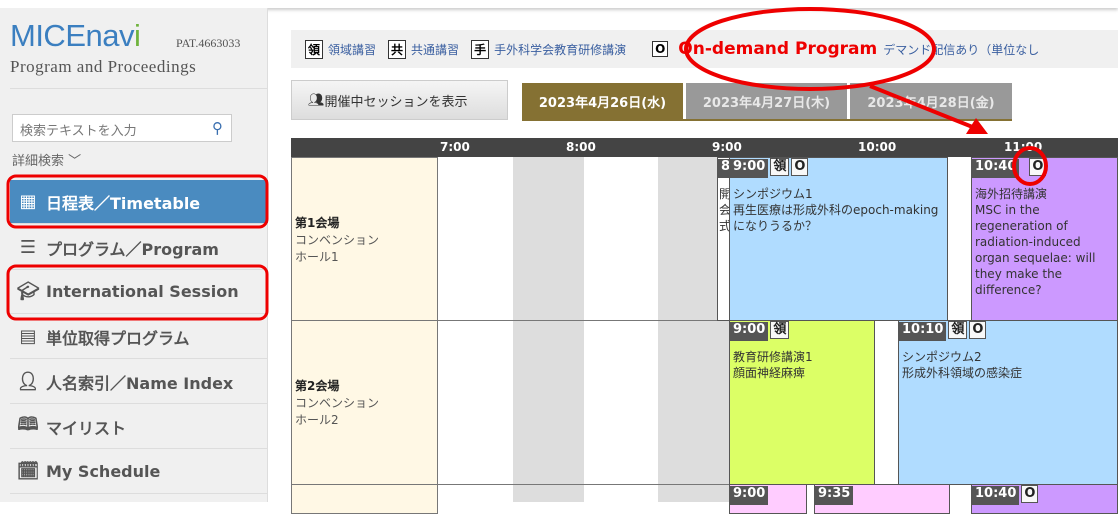 Image resolution: width=1118 pixels, height=514 pixels. Describe the element at coordinates (559, 4) in the screenshot. I see `top-bar` at that location.